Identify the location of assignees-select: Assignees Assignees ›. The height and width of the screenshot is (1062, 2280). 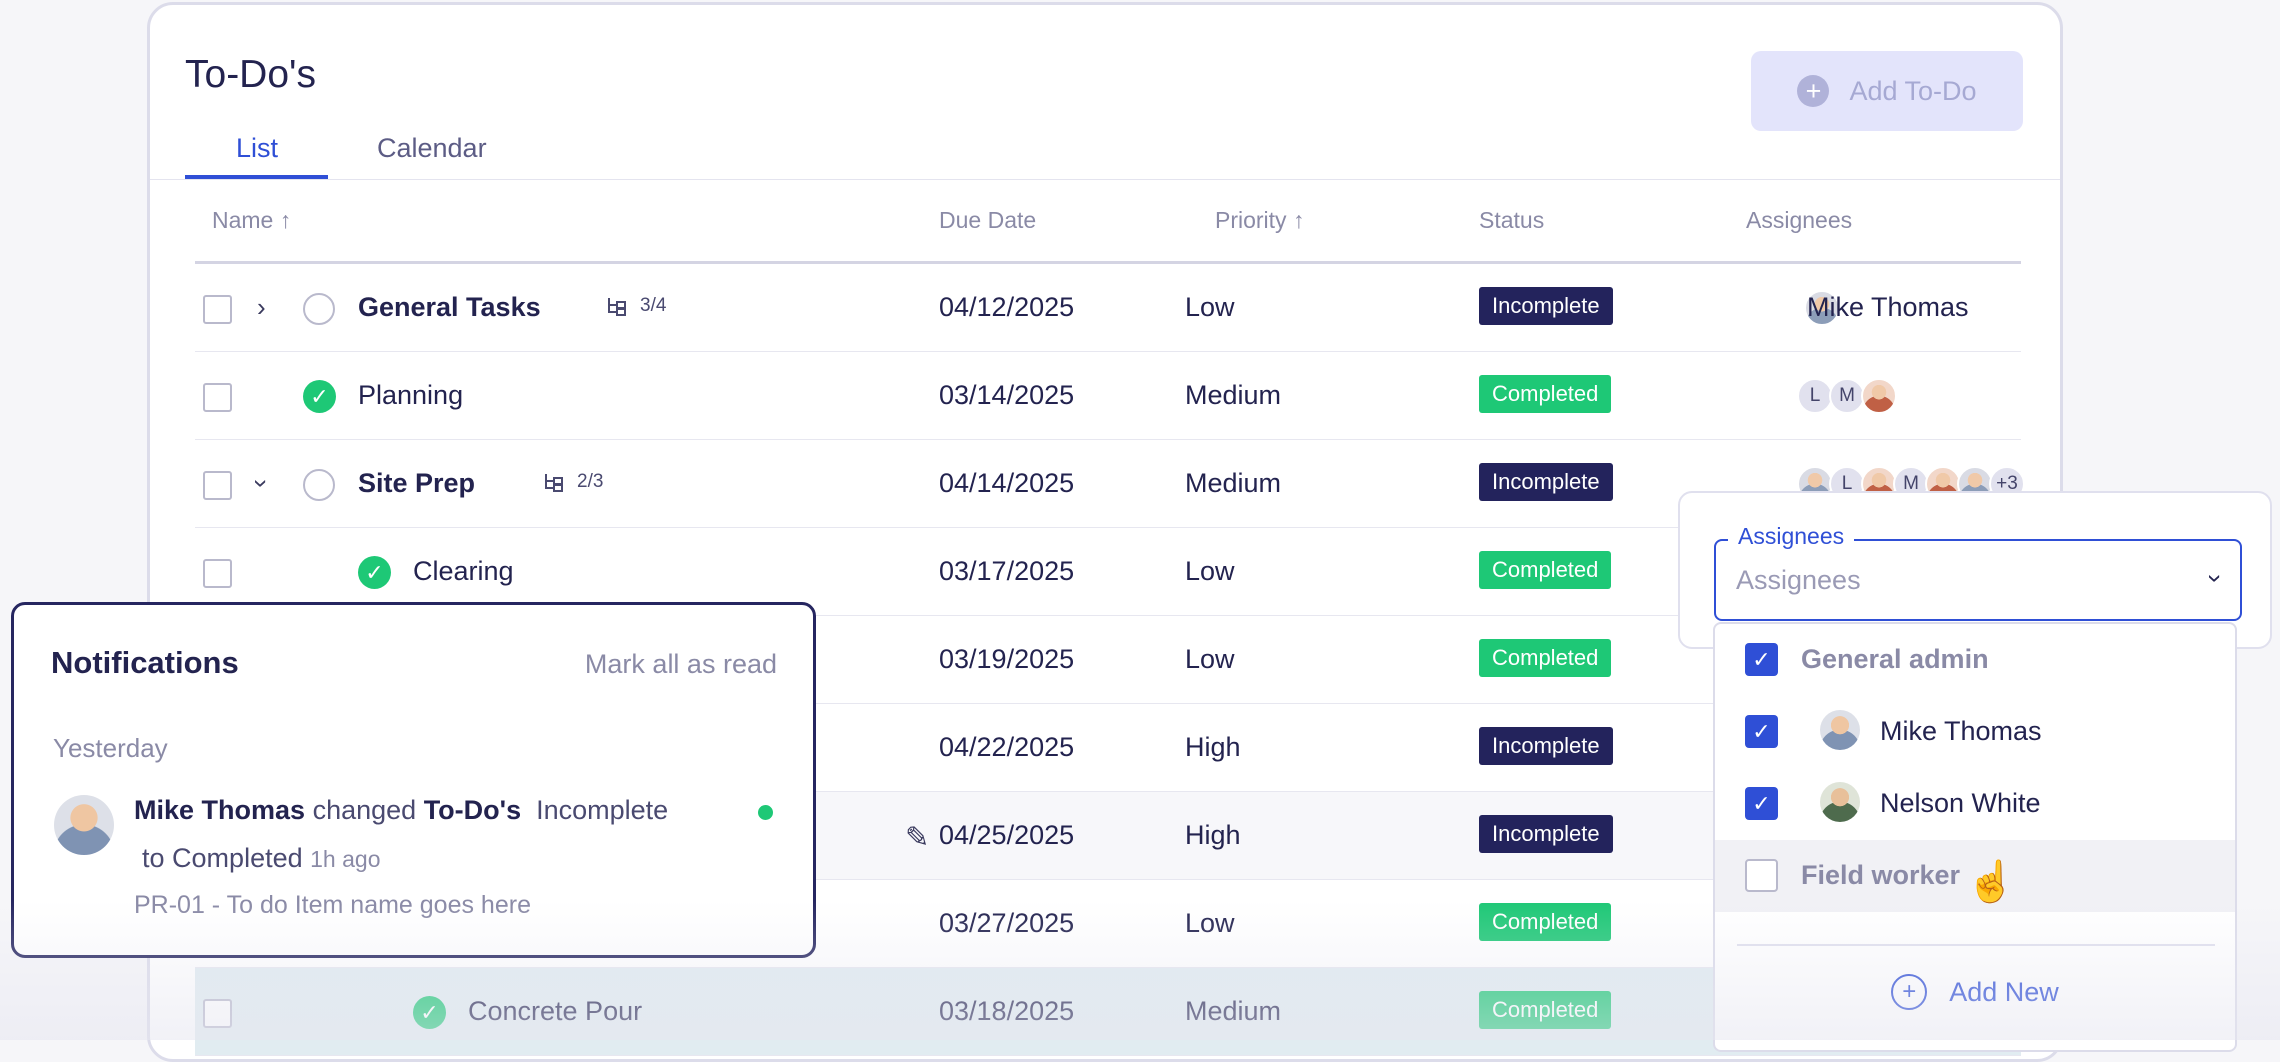
(1978, 572).